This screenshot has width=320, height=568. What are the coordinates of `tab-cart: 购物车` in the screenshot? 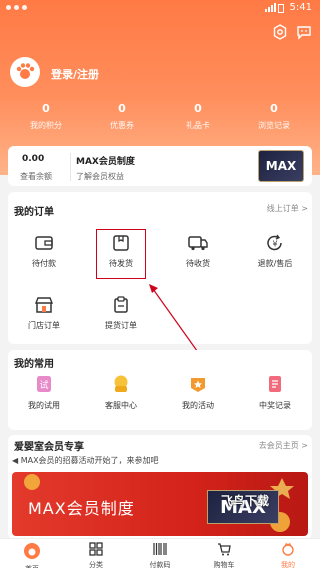 It's located at (224, 555).